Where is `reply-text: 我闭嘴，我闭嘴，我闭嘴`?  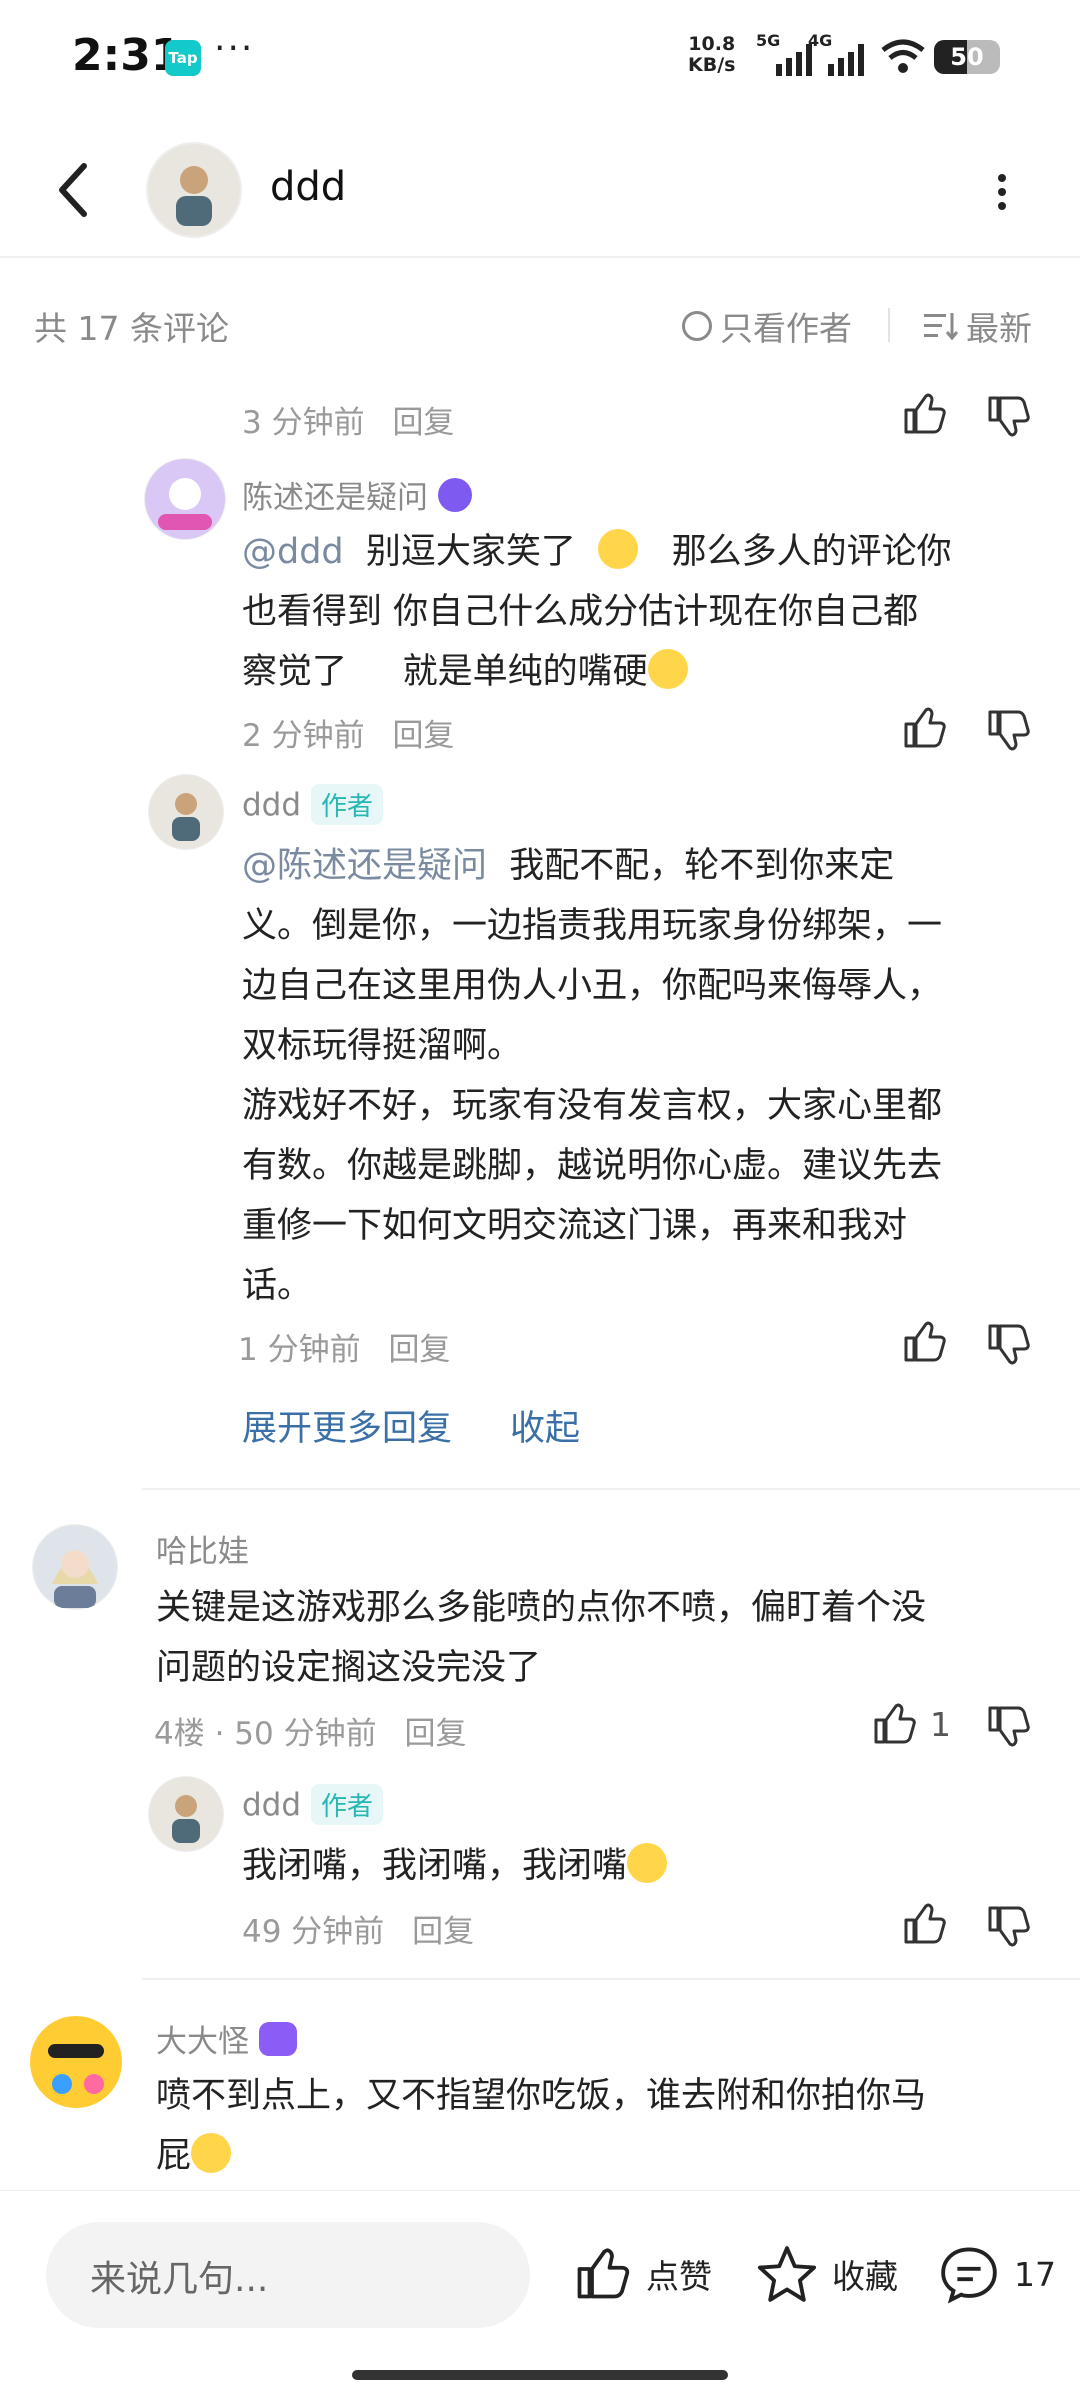 reply-text: 我闭嘴，我闭嘴，我闭嘴 is located at coordinates (642, 1866).